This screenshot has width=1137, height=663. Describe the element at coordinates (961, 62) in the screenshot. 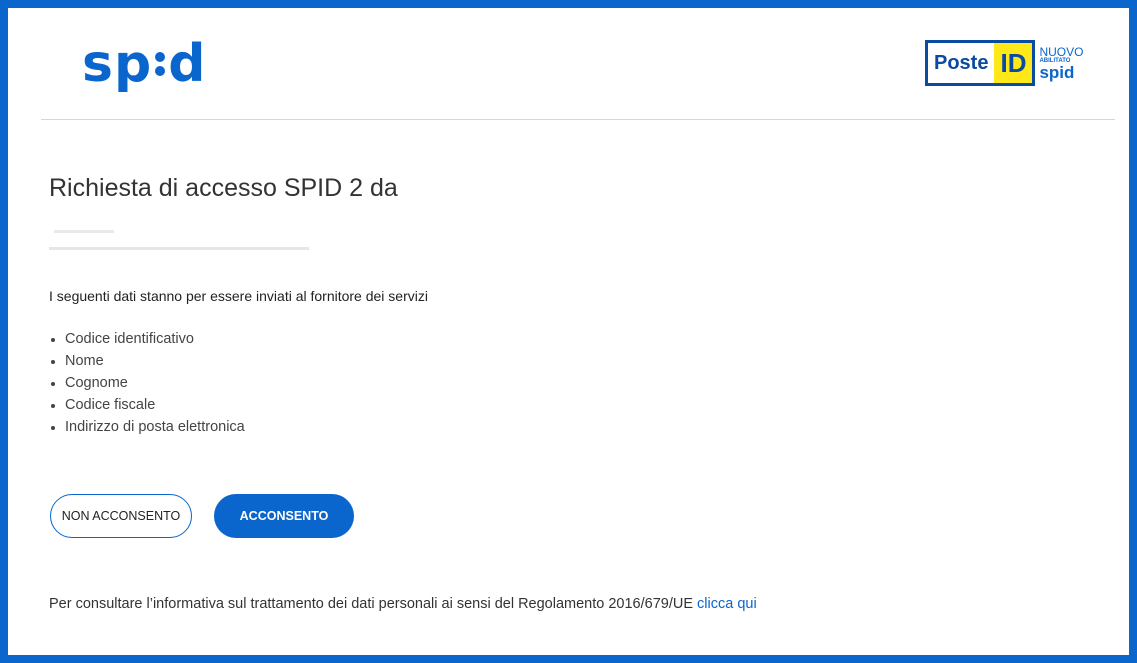

I see `poste-logo-word: Poste` at that location.